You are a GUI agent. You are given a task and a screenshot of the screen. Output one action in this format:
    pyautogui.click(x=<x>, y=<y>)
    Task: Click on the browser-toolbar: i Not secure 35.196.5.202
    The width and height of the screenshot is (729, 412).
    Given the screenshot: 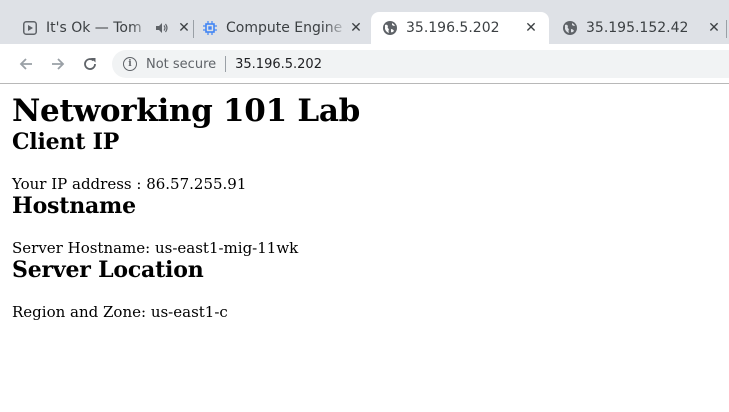 What is the action you would take?
    pyautogui.click(x=364, y=64)
    